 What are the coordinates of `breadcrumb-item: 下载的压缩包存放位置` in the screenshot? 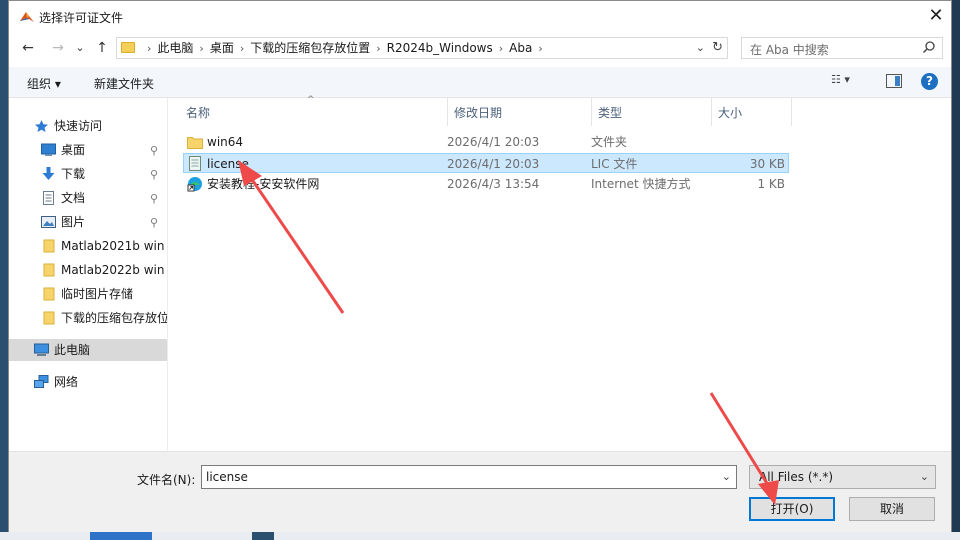 It's located at (310, 48).